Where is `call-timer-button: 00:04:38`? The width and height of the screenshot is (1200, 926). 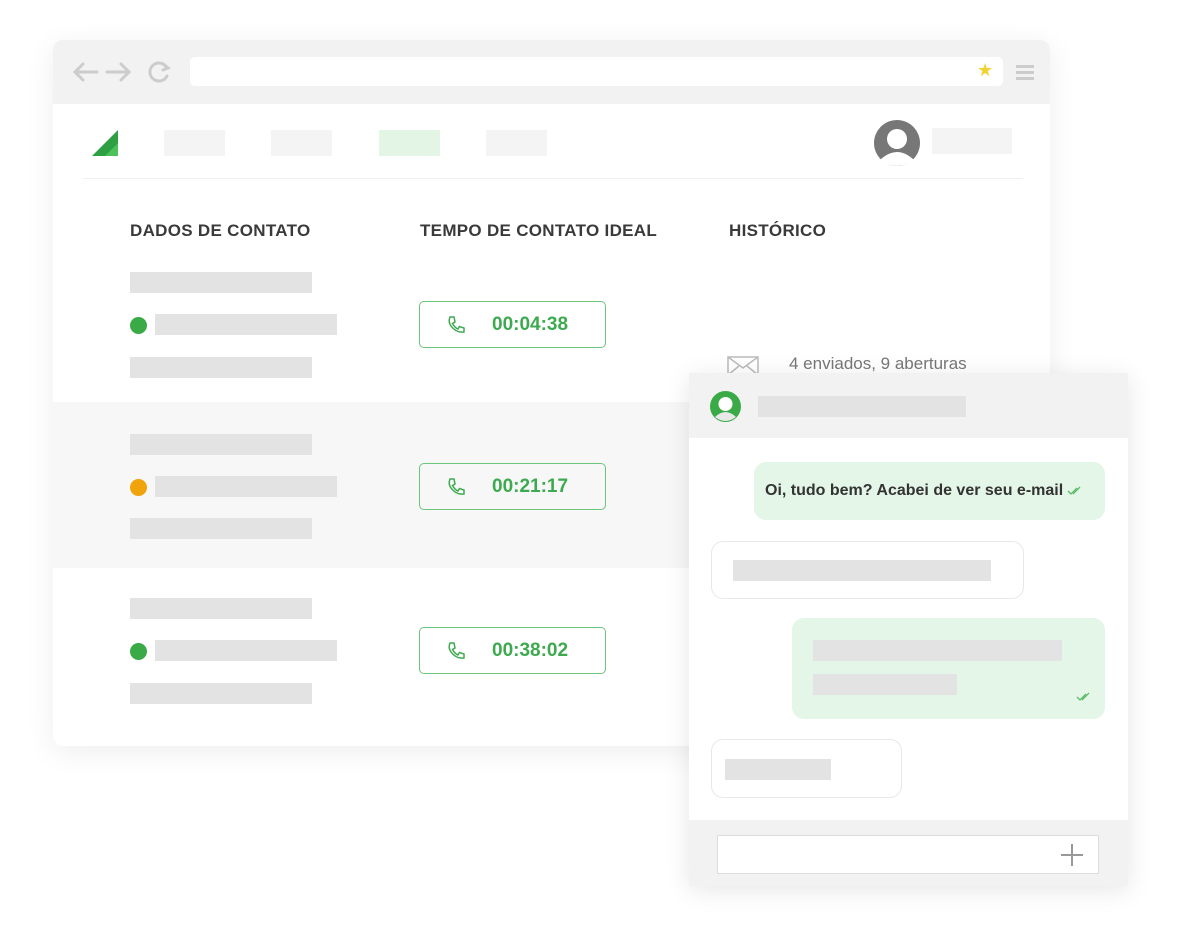
call-timer-button: 00:04:38 is located at coordinates (512, 324).